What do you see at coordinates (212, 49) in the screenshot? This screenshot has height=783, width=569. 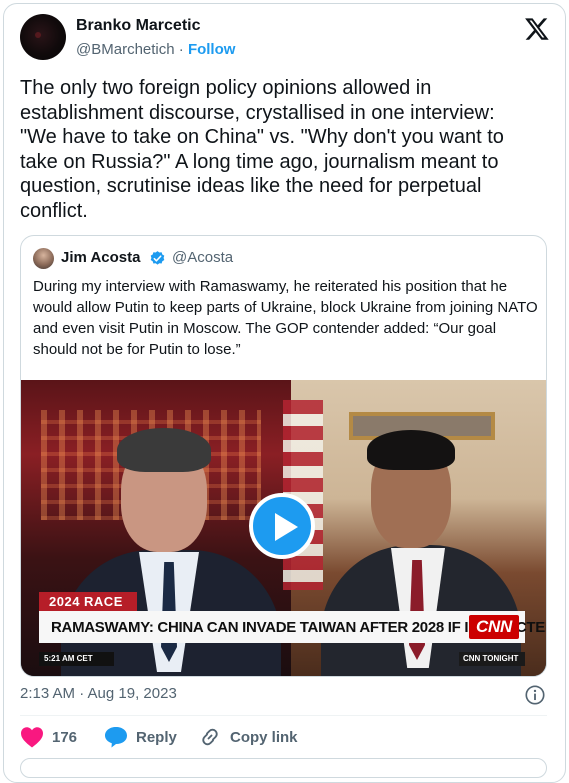 I see `follow-button: Follow` at bounding box center [212, 49].